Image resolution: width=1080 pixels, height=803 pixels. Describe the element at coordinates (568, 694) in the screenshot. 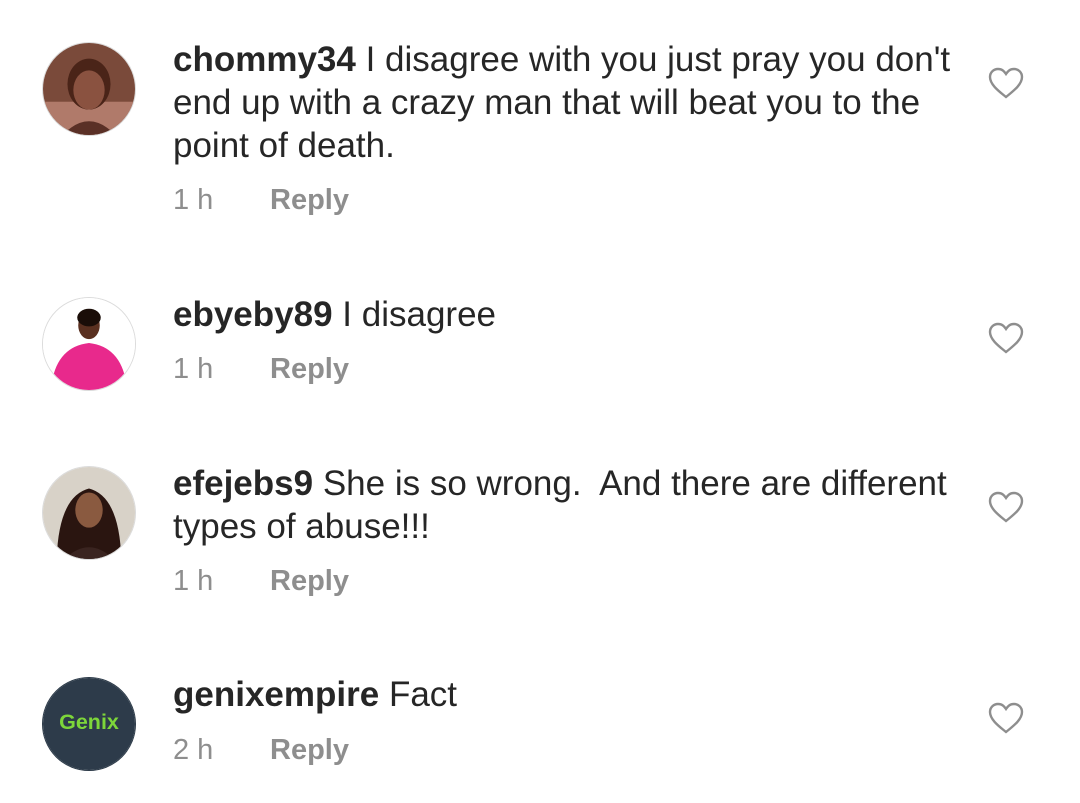

I see `comment-text: genixempire Fact` at that location.